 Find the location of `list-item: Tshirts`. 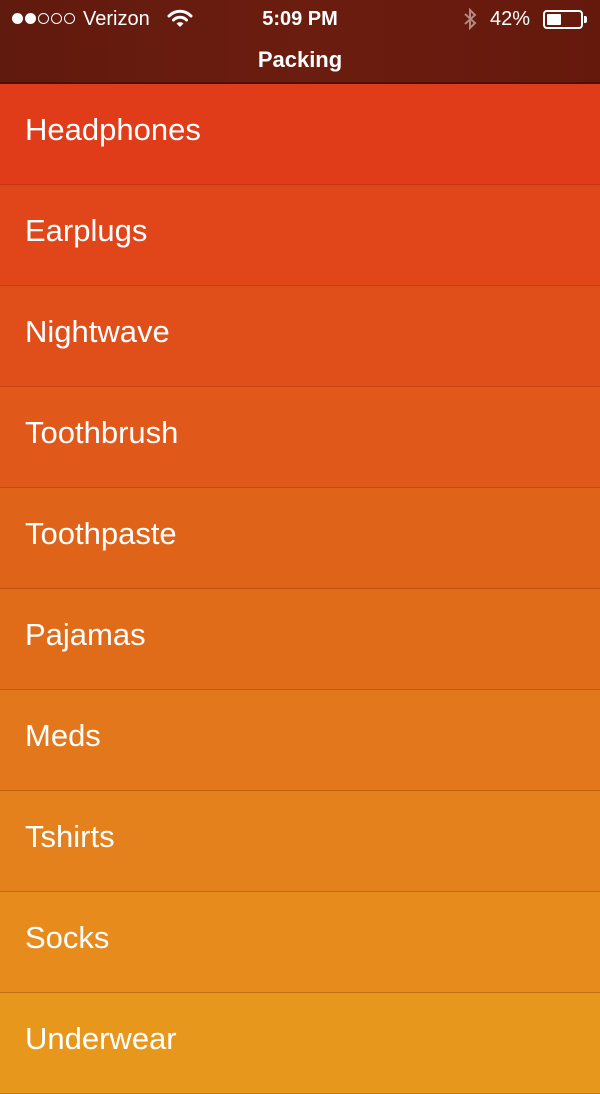

list-item: Tshirts is located at coordinates (300, 841).